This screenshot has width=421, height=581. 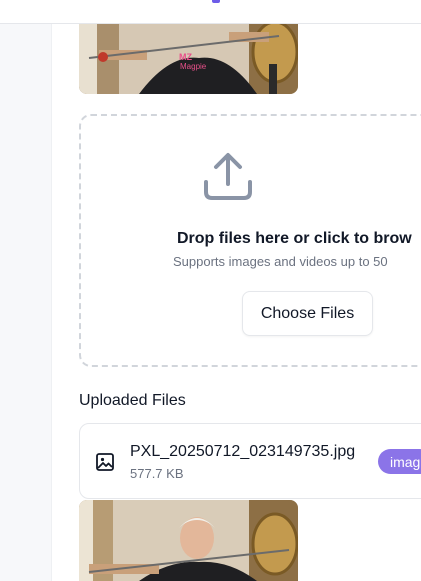 What do you see at coordinates (243, 451) in the screenshot?
I see `file-name: PXL_20250712_023149735.jpg` at bounding box center [243, 451].